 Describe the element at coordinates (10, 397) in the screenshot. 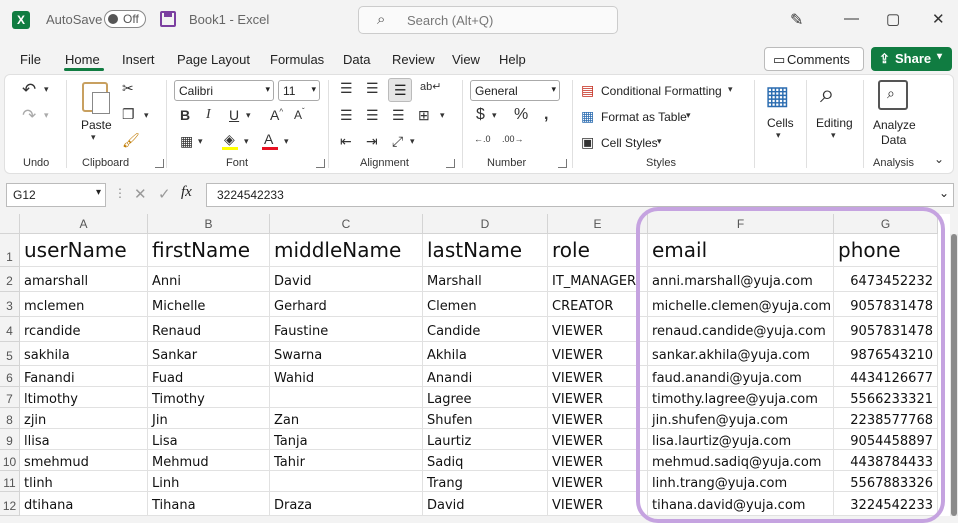

I see `row-header-7: 7` at that location.